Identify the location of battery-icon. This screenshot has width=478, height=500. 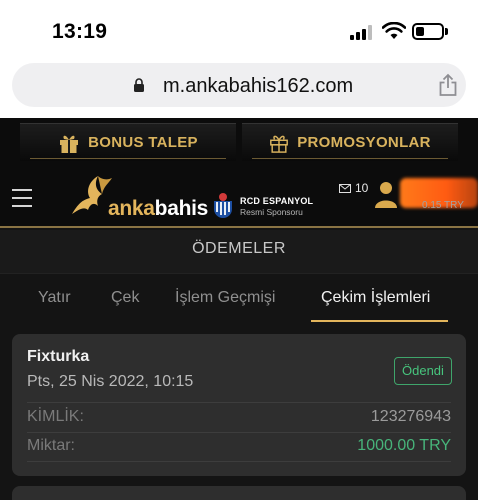
(428, 31).